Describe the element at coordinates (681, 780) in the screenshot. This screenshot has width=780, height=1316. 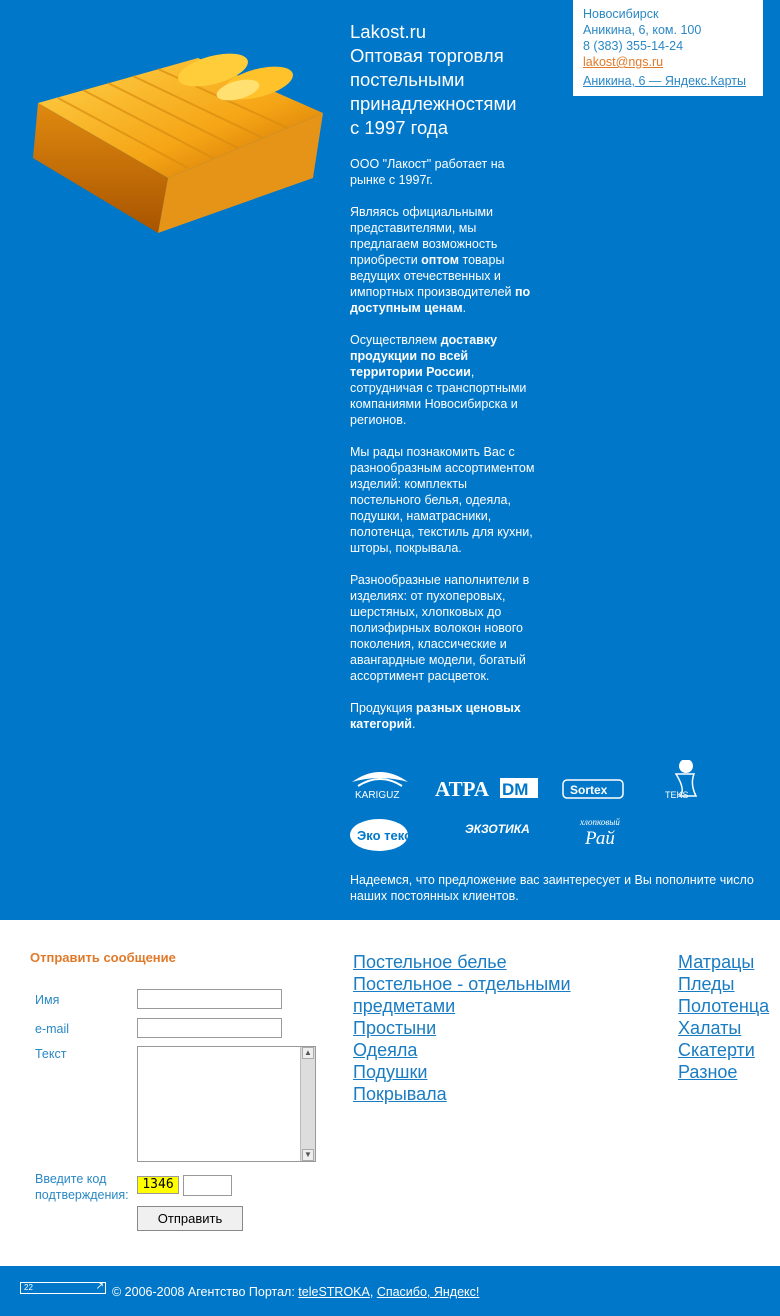
I see `teks-logo: TEKS` at that location.